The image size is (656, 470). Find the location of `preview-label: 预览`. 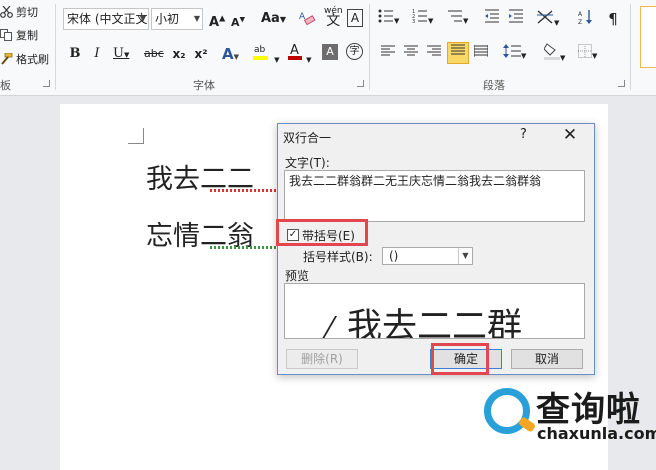

preview-label: 预览 is located at coordinates (297, 276).